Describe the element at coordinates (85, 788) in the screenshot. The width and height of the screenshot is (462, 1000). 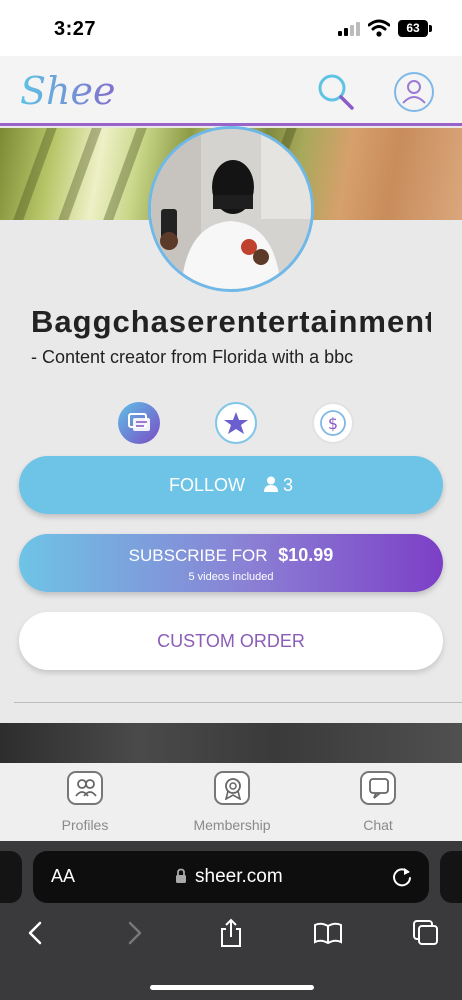
I see `profiles-icon` at that location.